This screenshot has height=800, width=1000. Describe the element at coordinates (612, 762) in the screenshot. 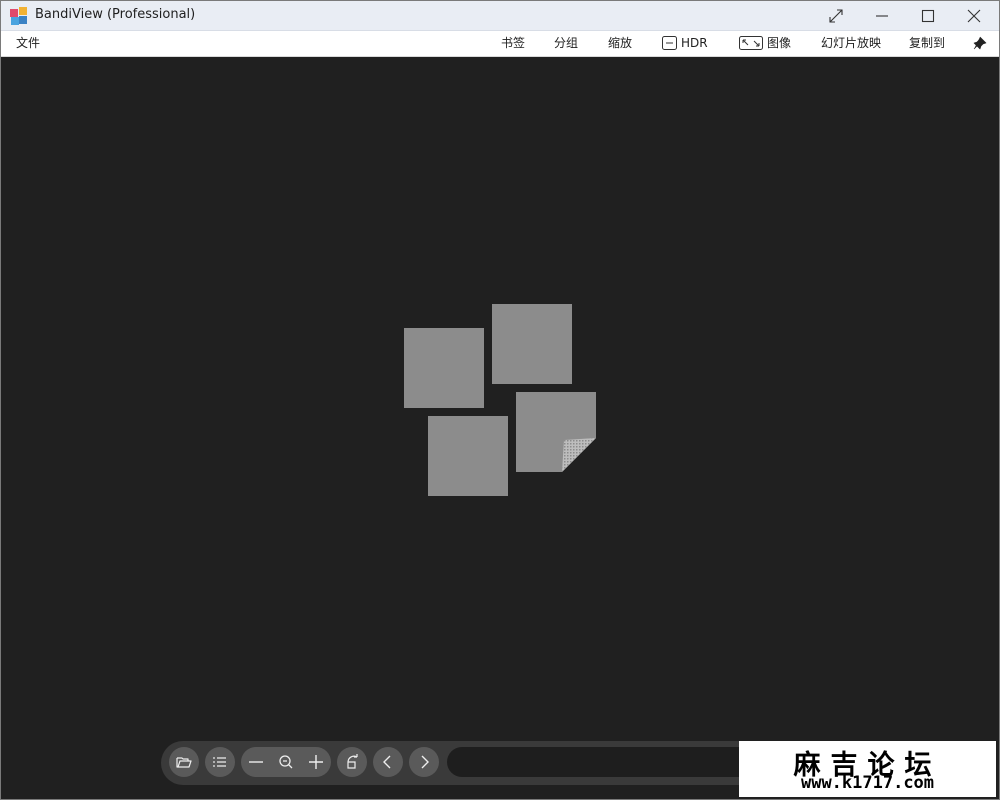

I see `page-seek-bar` at that location.